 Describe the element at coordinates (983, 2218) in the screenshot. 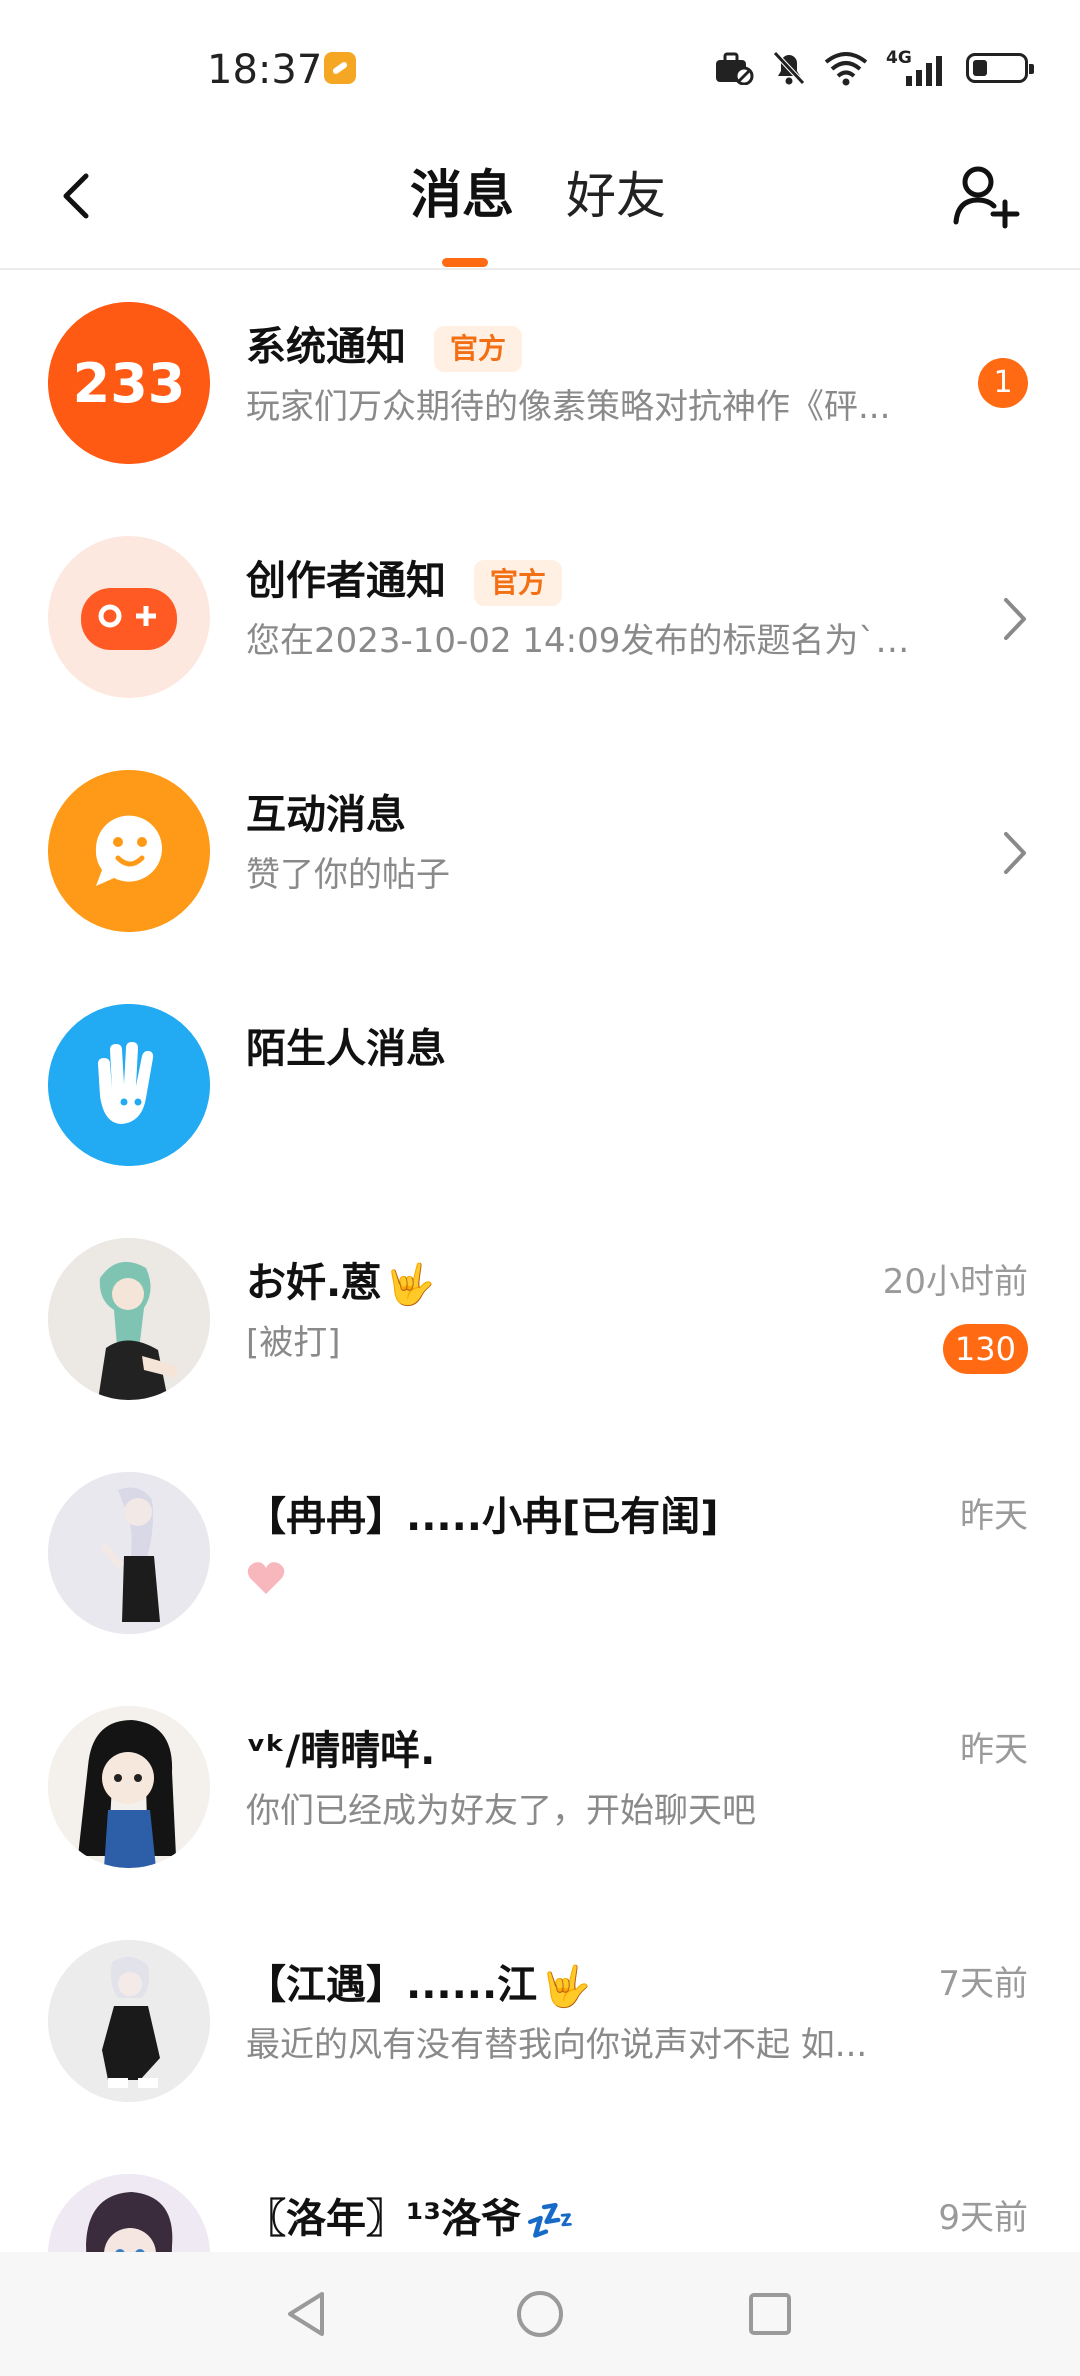

I see `message-time: 9天前` at that location.